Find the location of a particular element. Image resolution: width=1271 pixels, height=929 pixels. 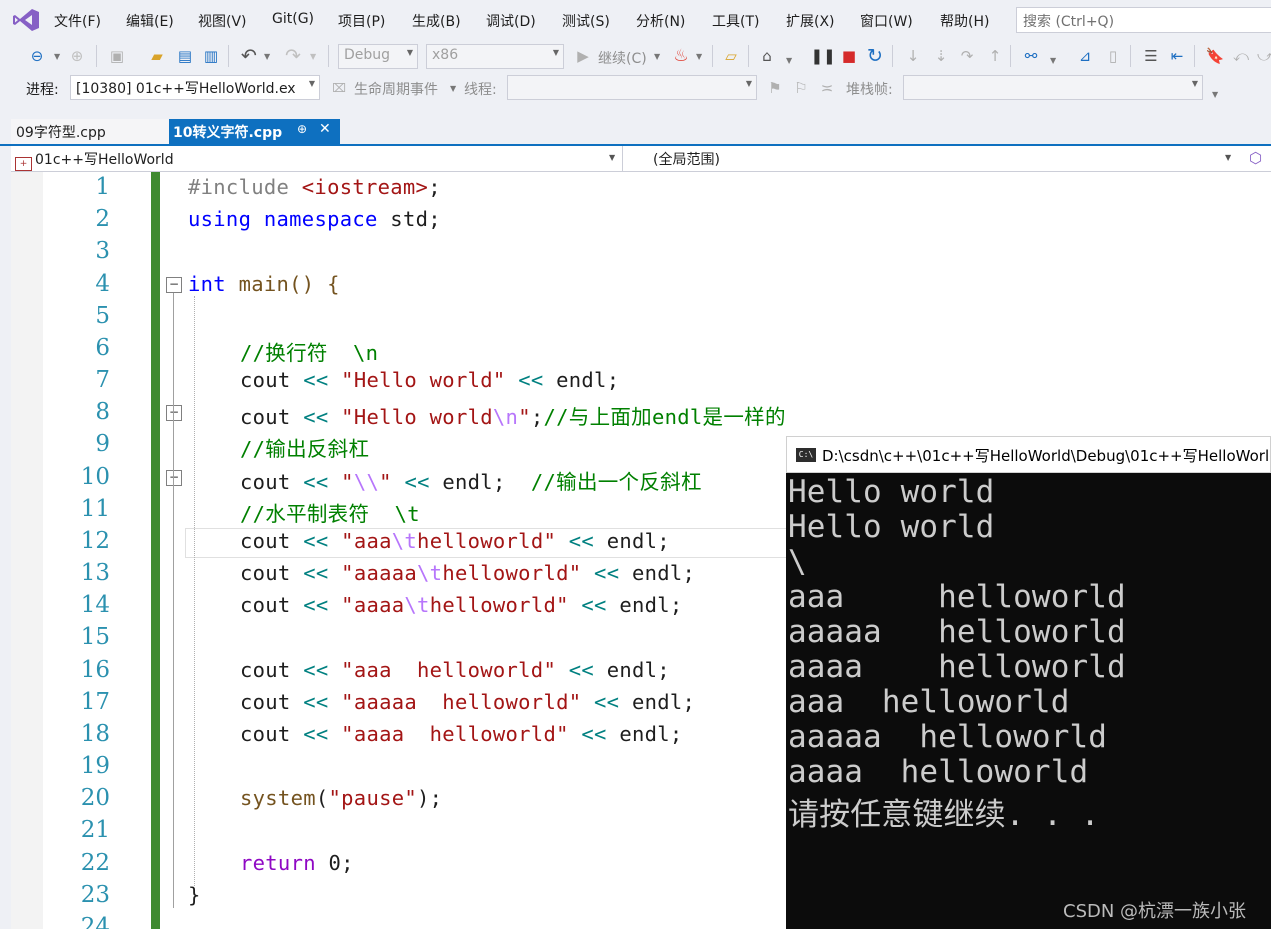

undo-icon: ↶ is located at coordinates (249, 56).